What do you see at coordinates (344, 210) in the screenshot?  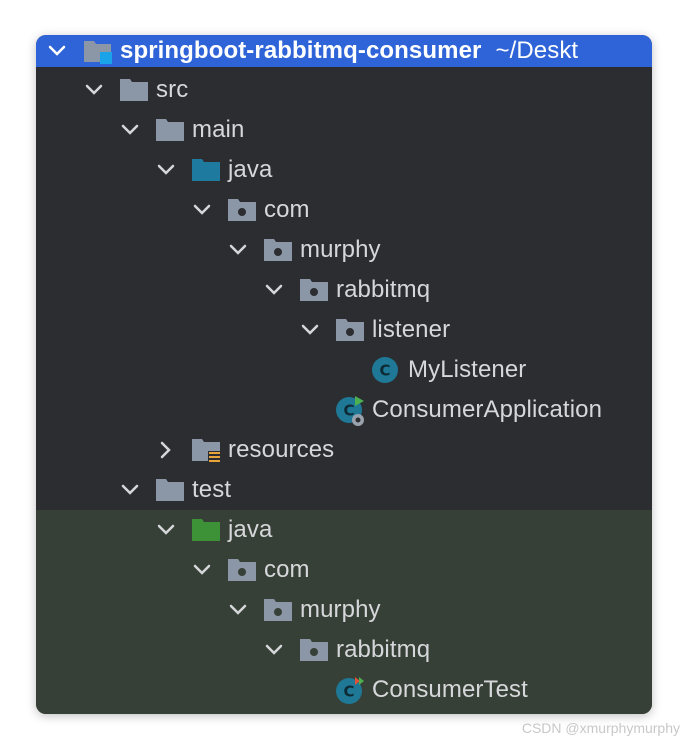 I see `tree-row-com: com` at bounding box center [344, 210].